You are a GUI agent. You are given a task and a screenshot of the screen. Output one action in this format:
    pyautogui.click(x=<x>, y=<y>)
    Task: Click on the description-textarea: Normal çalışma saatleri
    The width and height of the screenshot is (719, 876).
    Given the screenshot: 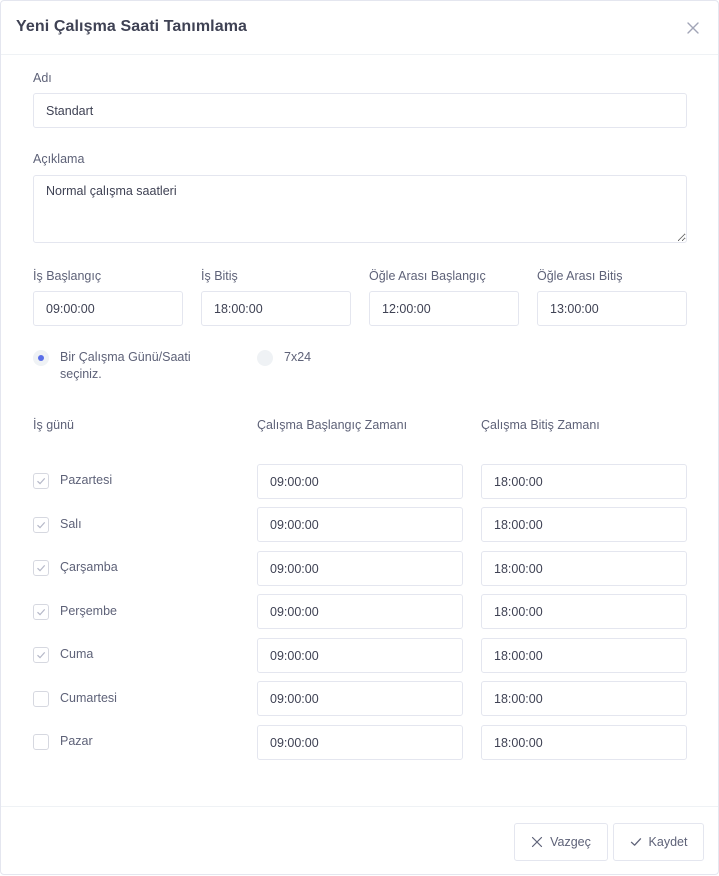 What is the action you would take?
    pyautogui.click(x=360, y=209)
    